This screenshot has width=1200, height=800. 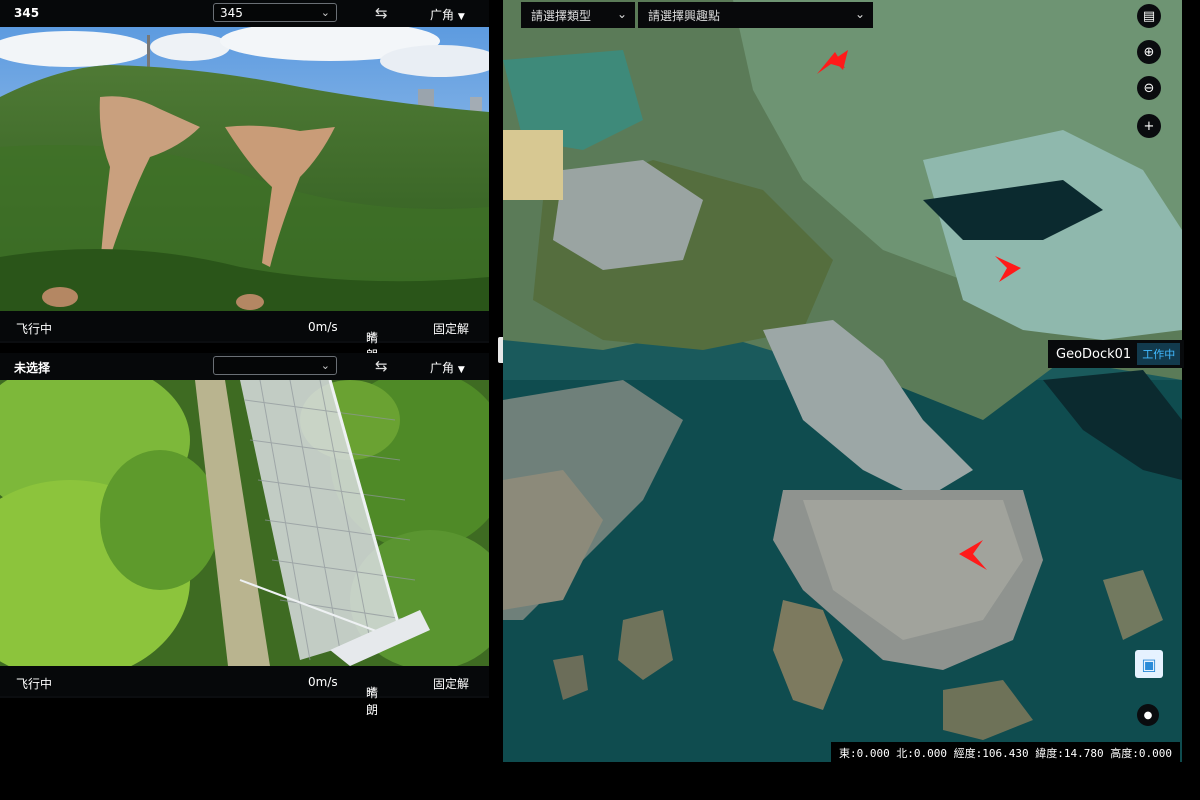 I want to click on zoom-out-button: ⊖, so click(x=1149, y=88).